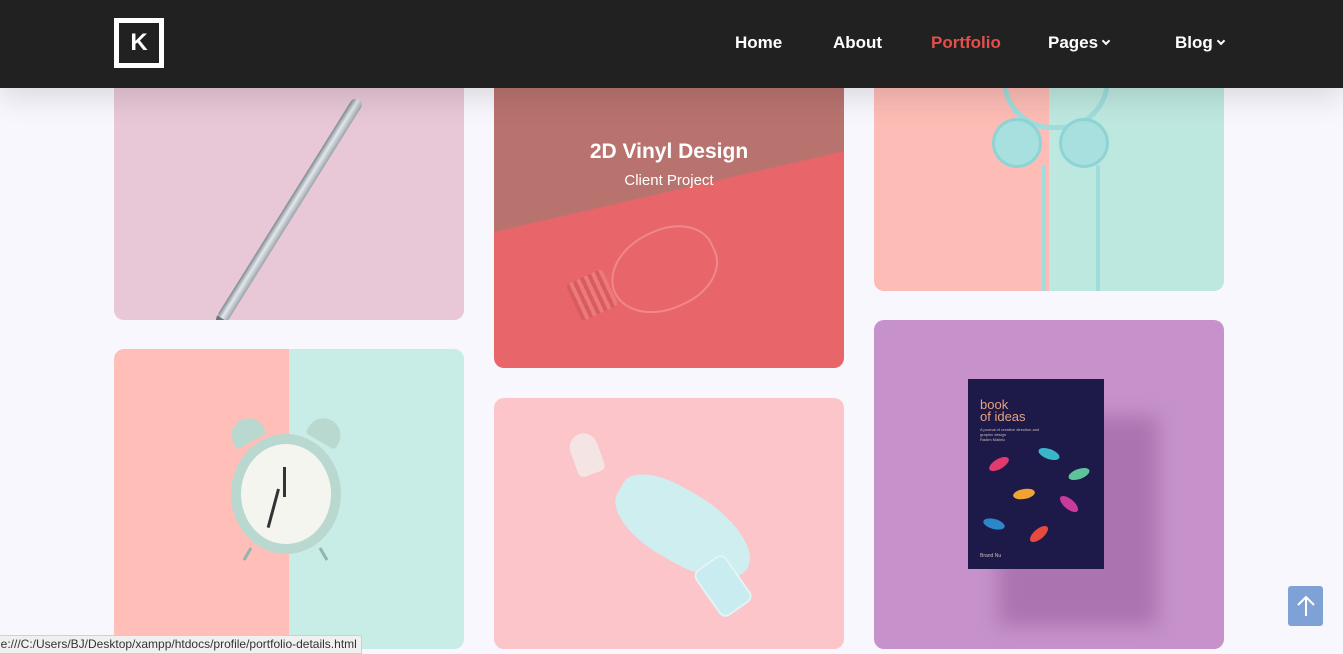  What do you see at coordinates (1003, 416) in the screenshot?
I see `book-title-line2: of ideas` at bounding box center [1003, 416].